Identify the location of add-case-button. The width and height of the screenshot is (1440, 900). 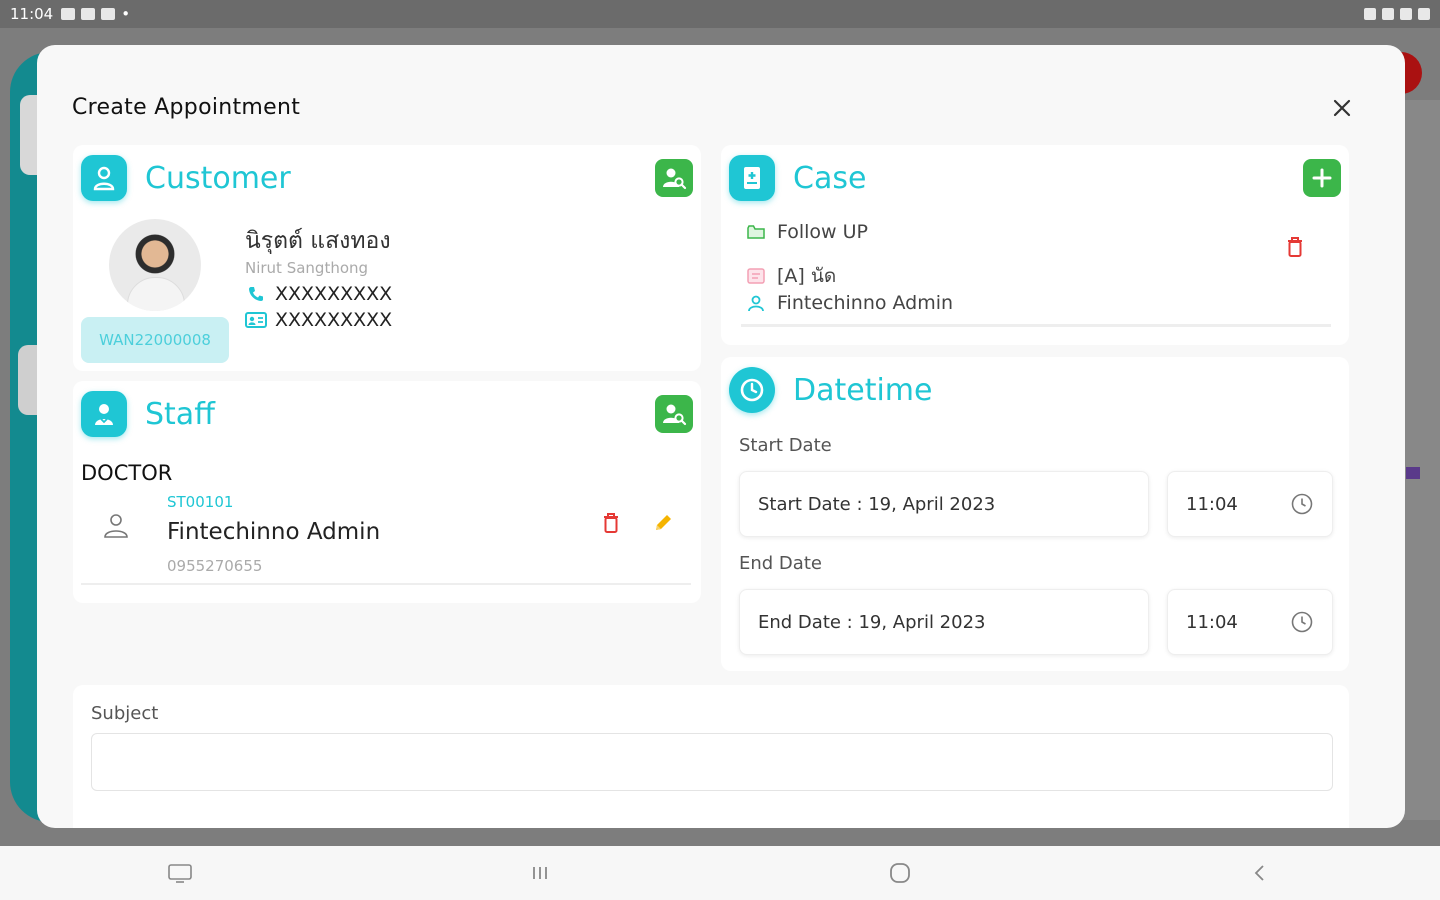
(1322, 178).